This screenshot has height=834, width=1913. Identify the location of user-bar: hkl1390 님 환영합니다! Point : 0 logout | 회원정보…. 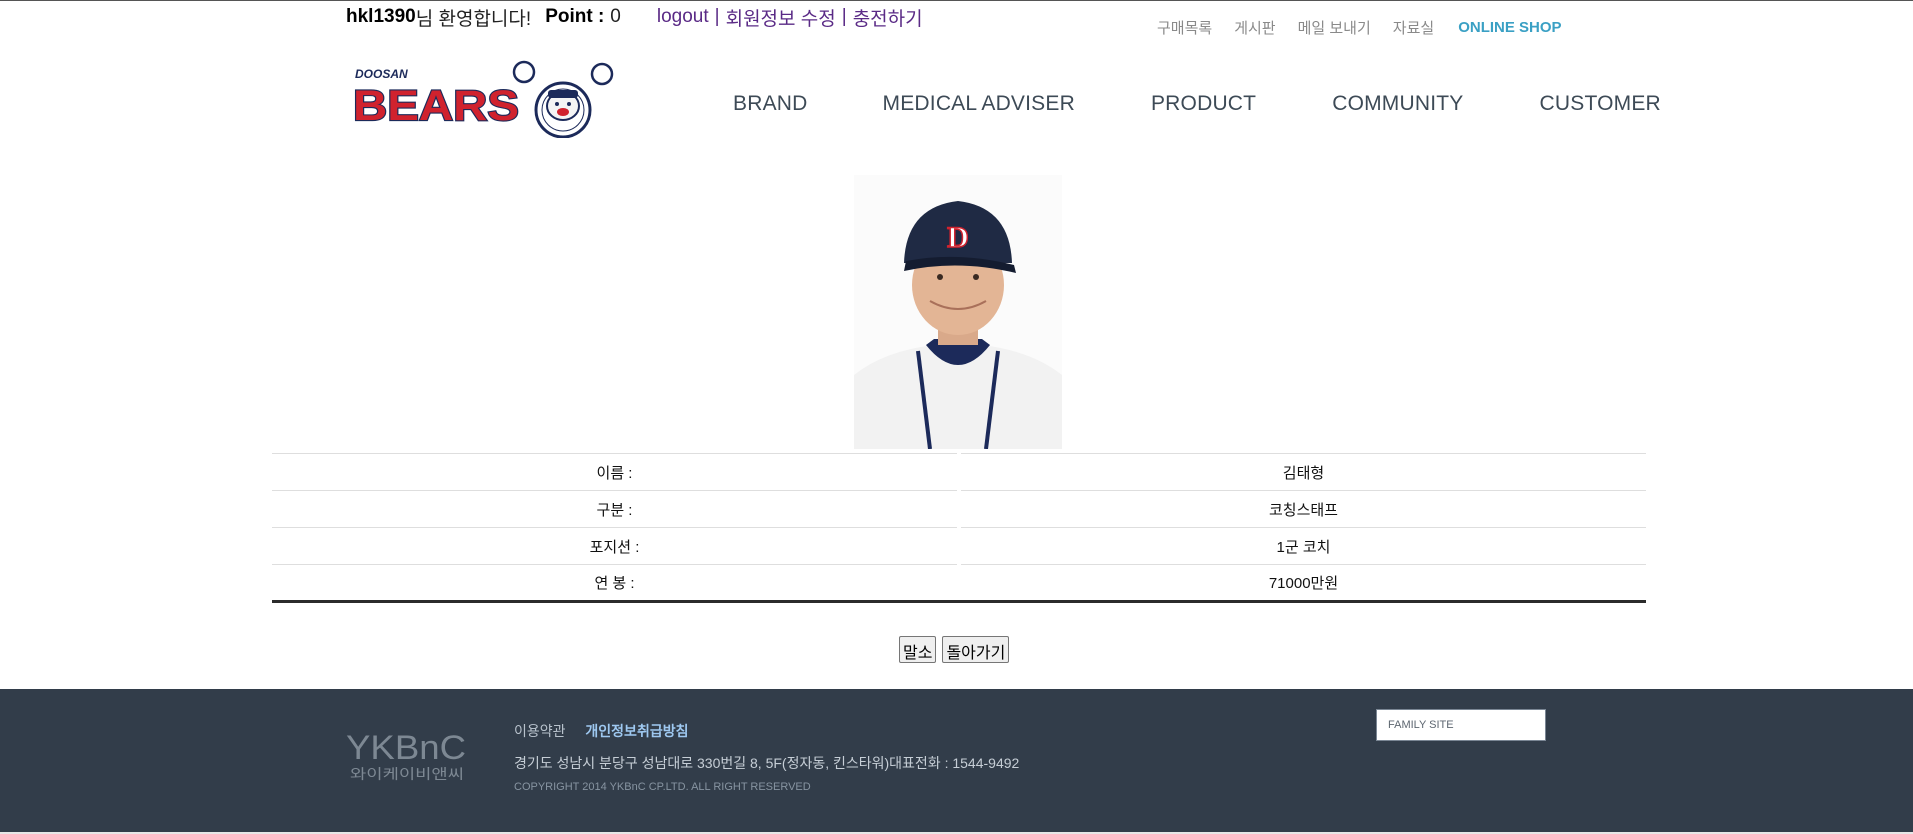
(634, 17).